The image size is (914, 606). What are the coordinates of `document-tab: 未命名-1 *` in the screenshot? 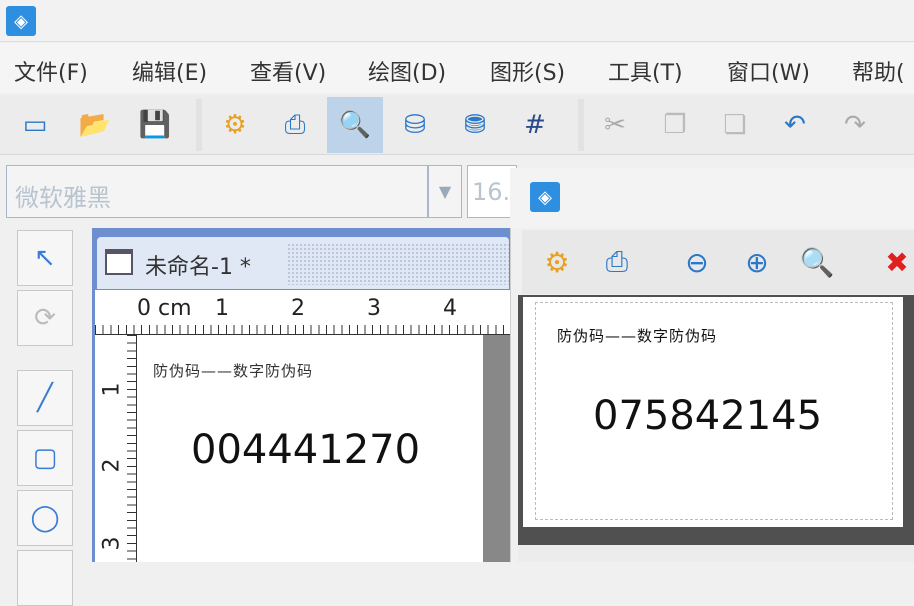 It's located at (303, 263).